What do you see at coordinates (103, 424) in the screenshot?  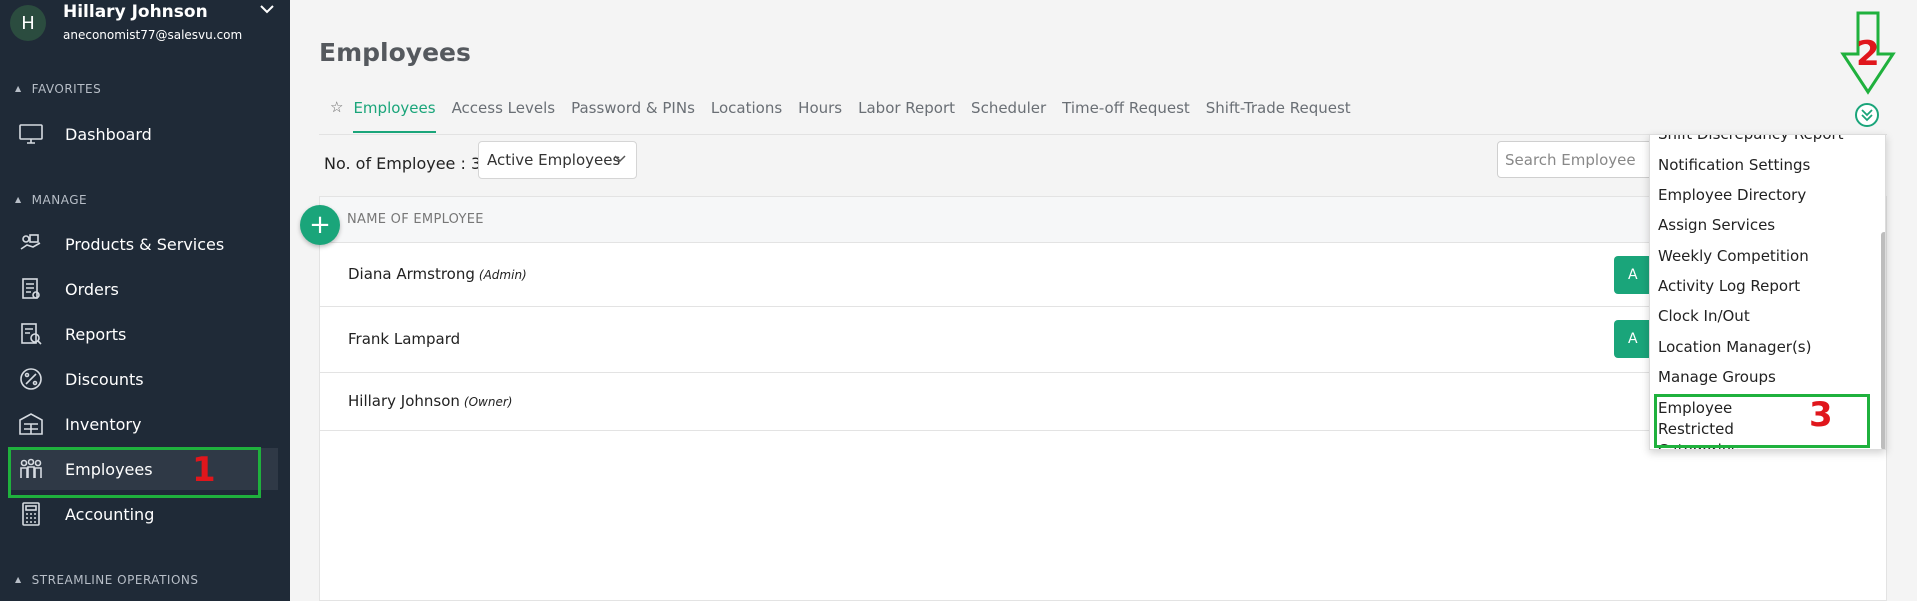 I see `sidebar-item-label: Inventory` at bounding box center [103, 424].